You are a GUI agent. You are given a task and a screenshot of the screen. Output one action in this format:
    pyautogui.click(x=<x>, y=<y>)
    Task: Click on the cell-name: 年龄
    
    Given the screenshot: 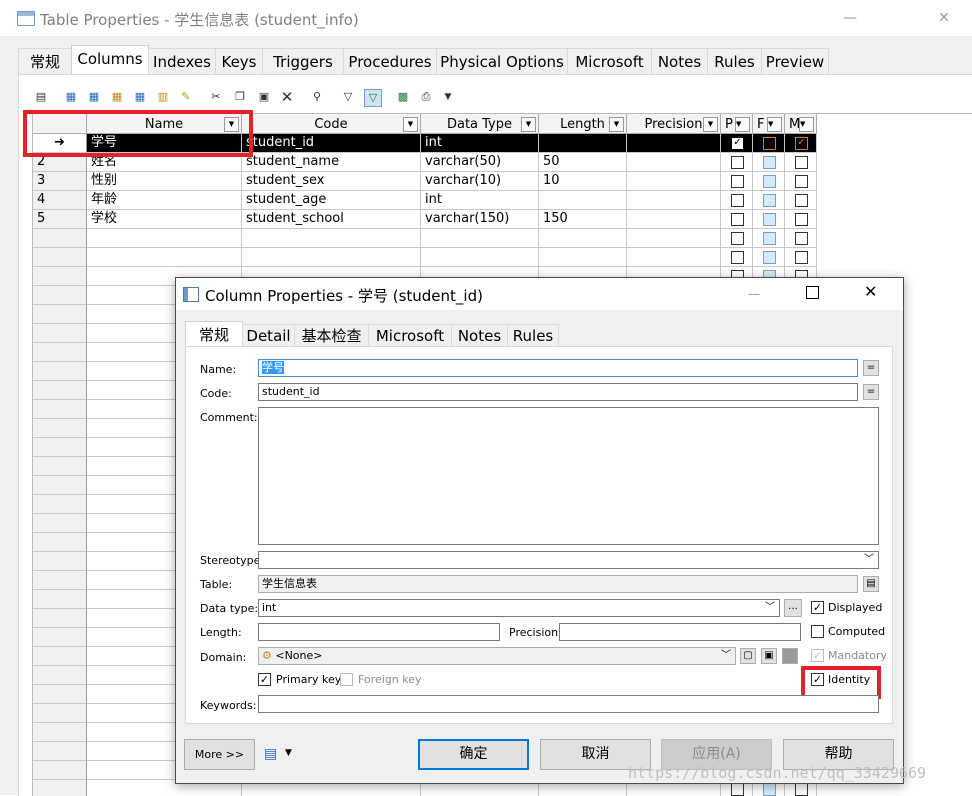 What is the action you would take?
    pyautogui.click(x=164, y=200)
    